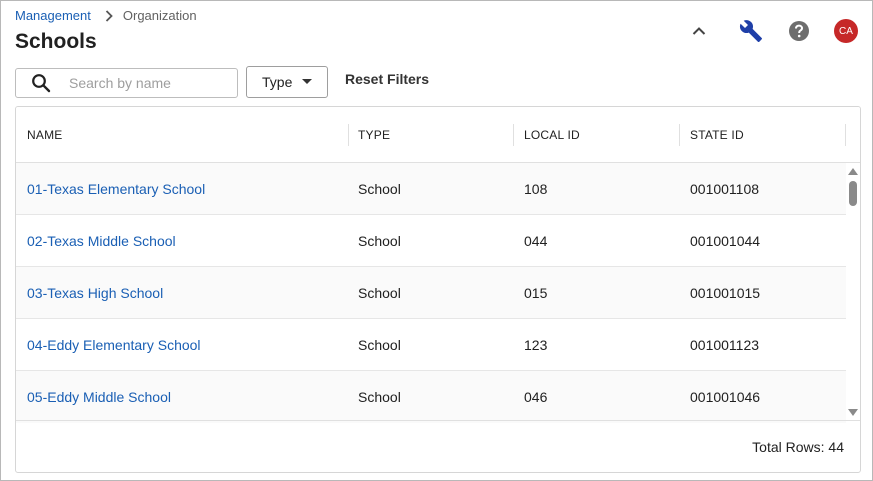 Image resolution: width=873 pixels, height=481 pixels. Describe the element at coordinates (725, 241) in the screenshot. I see `state-id-cell: 001001044` at that location.